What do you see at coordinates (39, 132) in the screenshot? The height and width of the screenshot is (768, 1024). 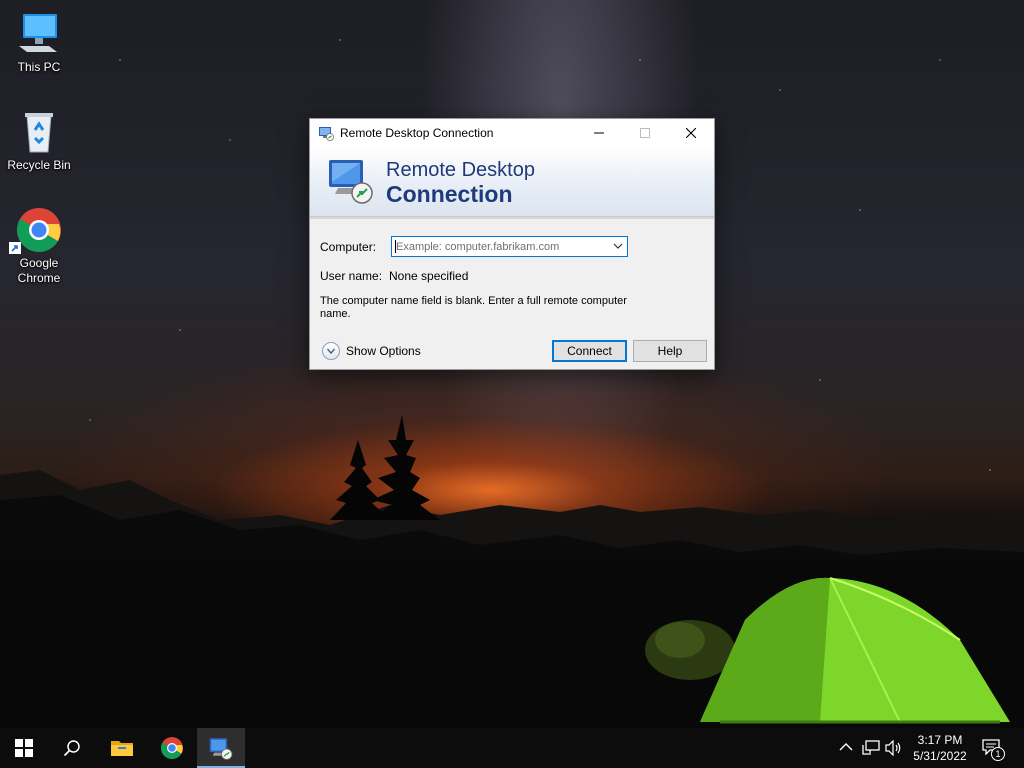 I see `recycle-bin-icon` at bounding box center [39, 132].